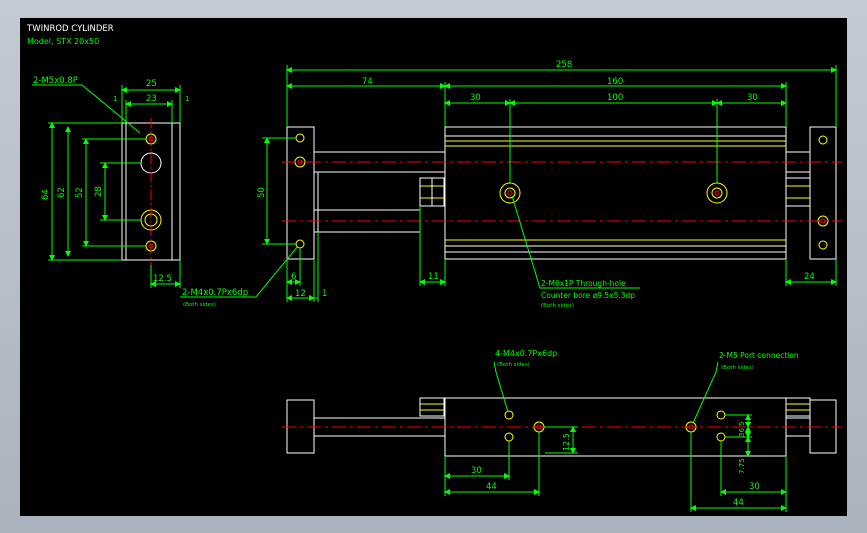  I want to click on callout-endplate-label: 2-M4x0.7Px6dp, so click(215, 293).